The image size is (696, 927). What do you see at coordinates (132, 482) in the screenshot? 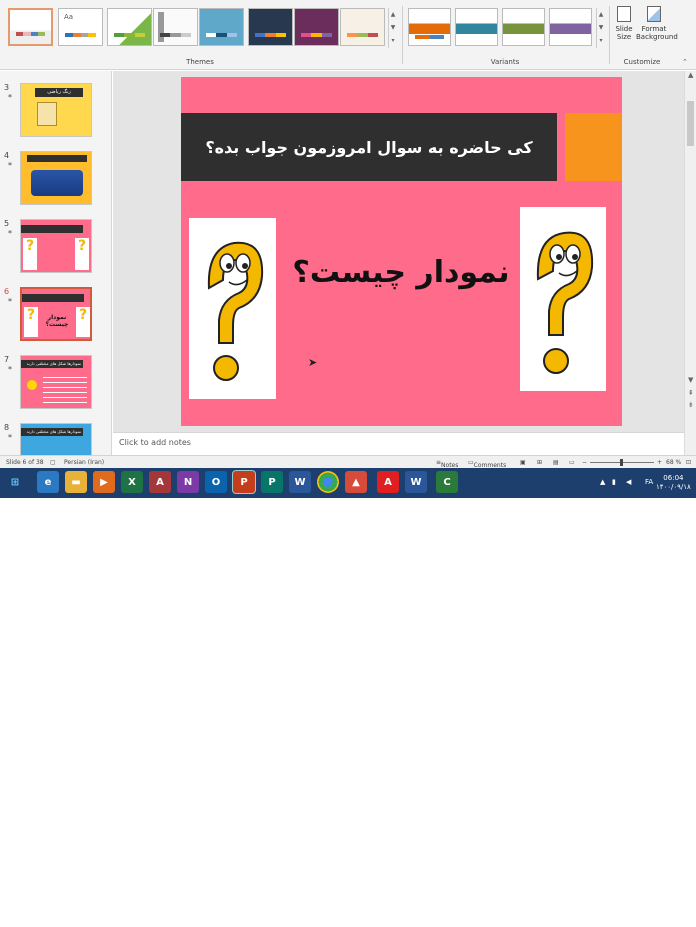
I see `excel-icon: X` at bounding box center [132, 482].